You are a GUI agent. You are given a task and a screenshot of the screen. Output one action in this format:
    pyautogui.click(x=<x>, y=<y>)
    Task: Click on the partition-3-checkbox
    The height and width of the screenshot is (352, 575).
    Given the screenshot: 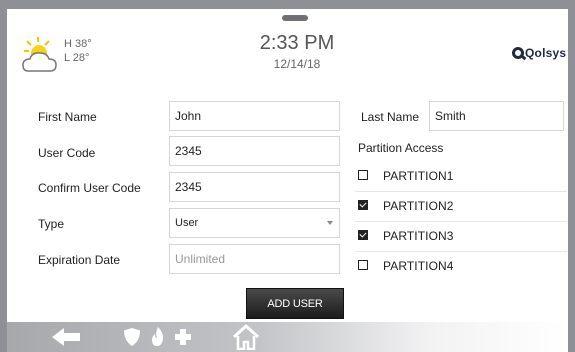 What is the action you would take?
    pyautogui.click(x=363, y=235)
    